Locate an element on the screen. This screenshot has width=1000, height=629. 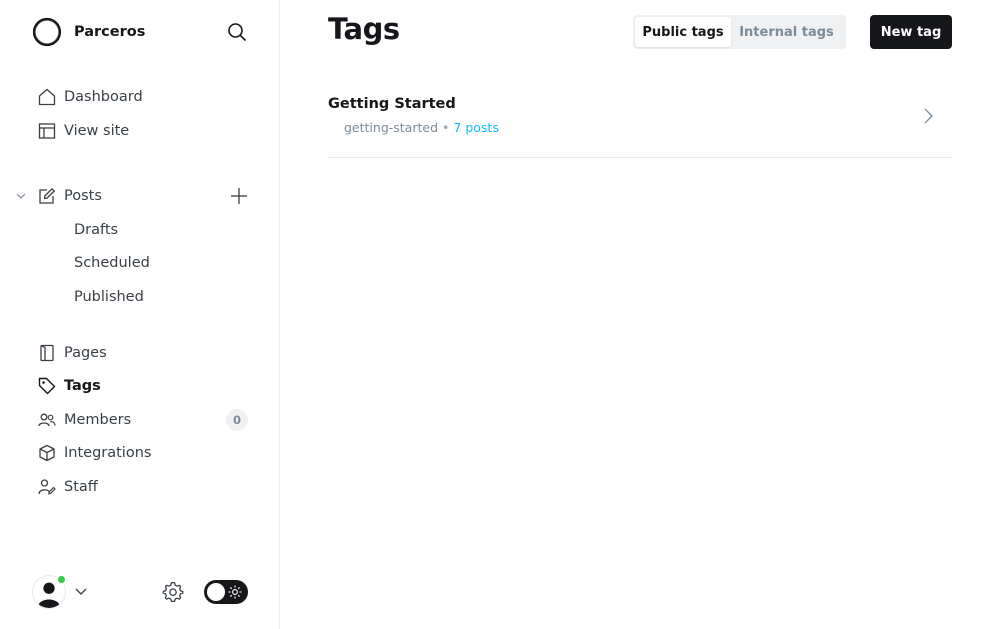
online-status-indicator is located at coordinates (61, 579).